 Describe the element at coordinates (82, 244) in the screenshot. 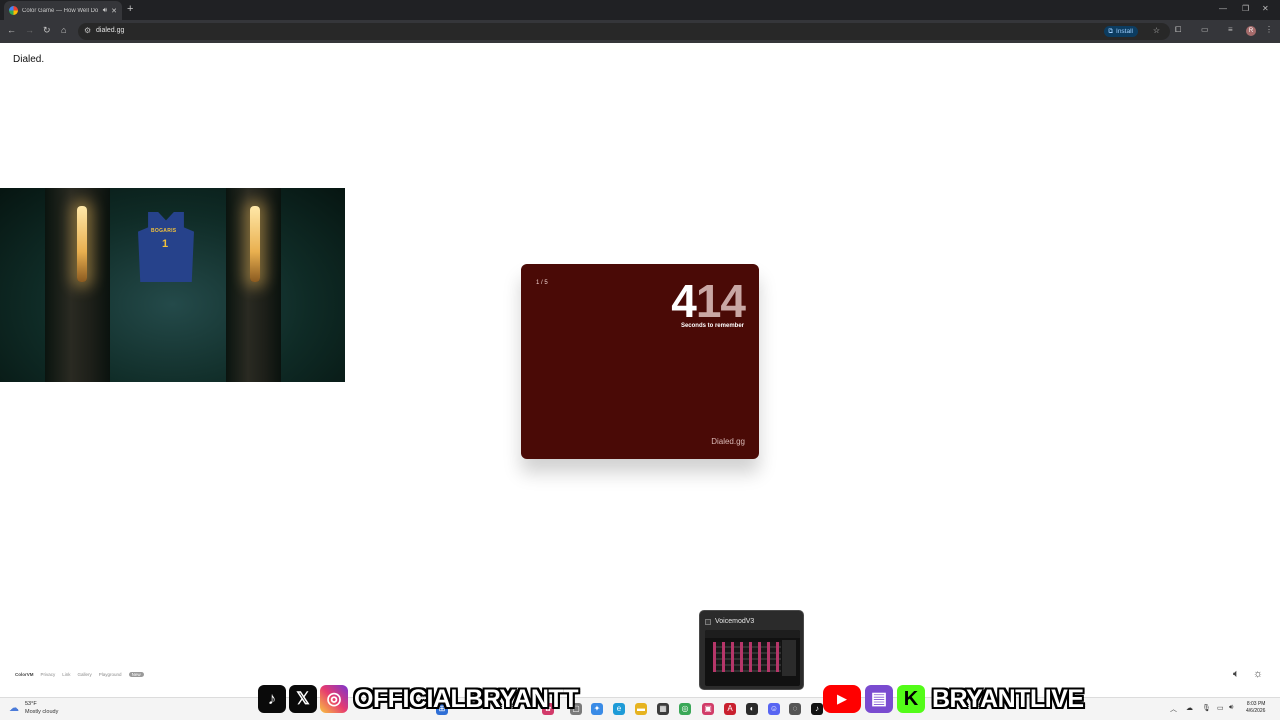

I see `wall-lamp-left` at that location.